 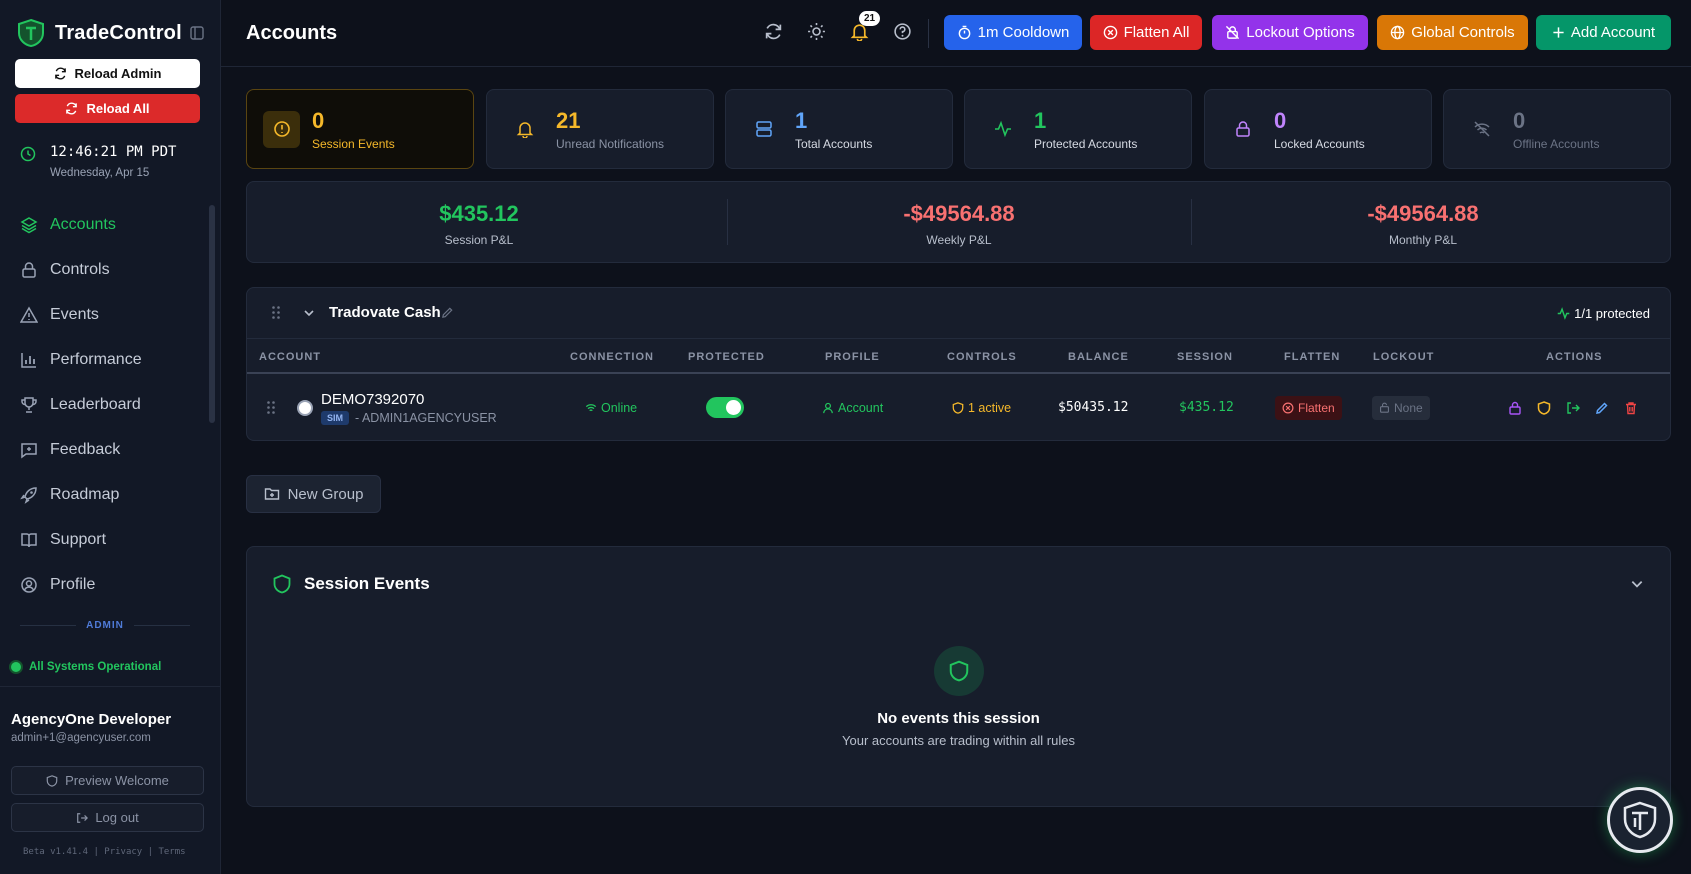 I want to click on rocket-icon, so click(x=28, y=495).